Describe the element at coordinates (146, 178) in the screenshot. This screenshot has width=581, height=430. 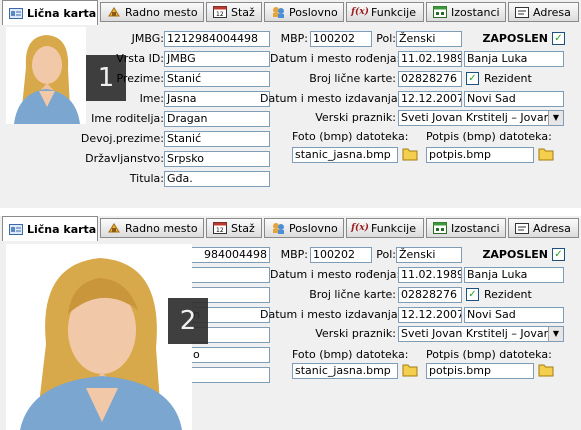
I see `titula-label: Titula:` at that location.